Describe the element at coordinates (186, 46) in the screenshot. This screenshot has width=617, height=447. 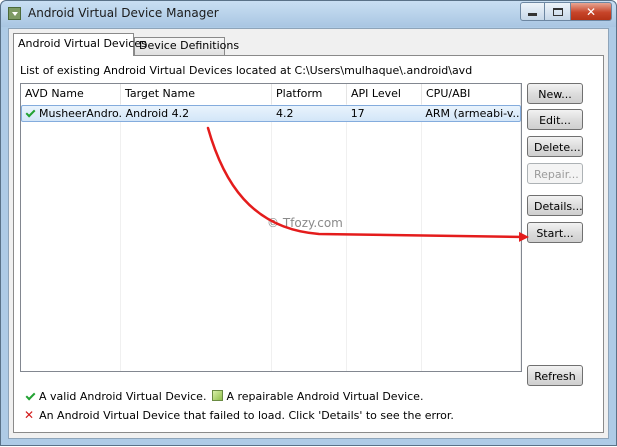
I see `tab-device-definitions: Device Definitions` at that location.